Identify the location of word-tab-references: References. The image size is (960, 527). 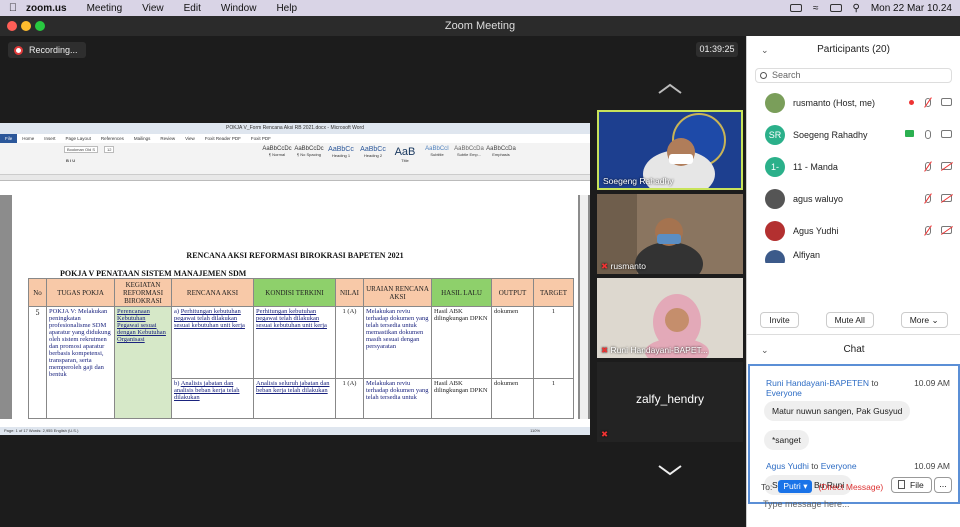
(112, 138).